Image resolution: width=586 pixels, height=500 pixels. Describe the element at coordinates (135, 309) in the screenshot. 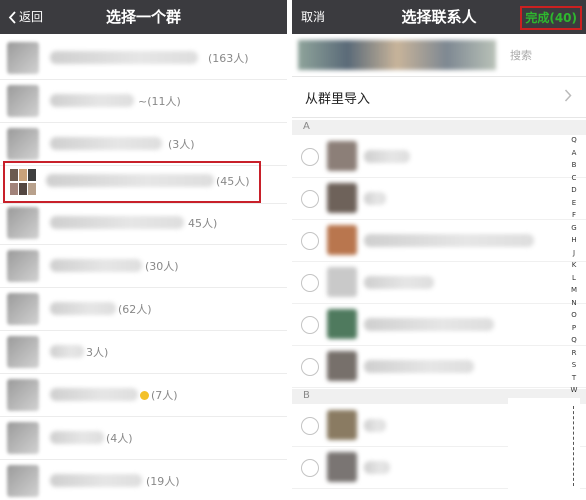

I see `group-member-count: (62人)` at that location.